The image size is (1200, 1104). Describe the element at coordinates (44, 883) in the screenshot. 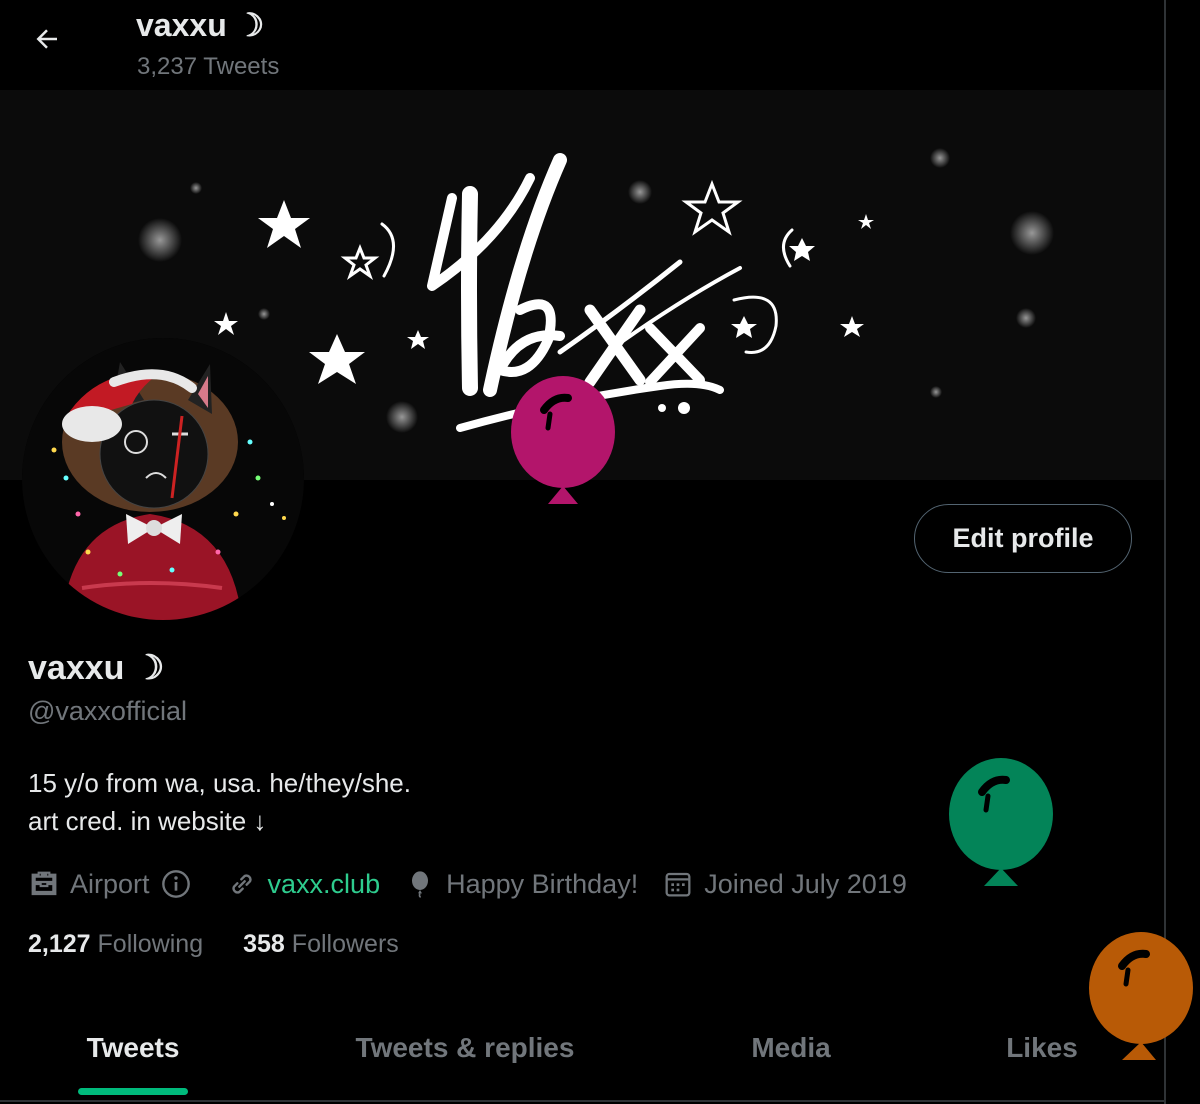

I see `briefcase-icon` at that location.